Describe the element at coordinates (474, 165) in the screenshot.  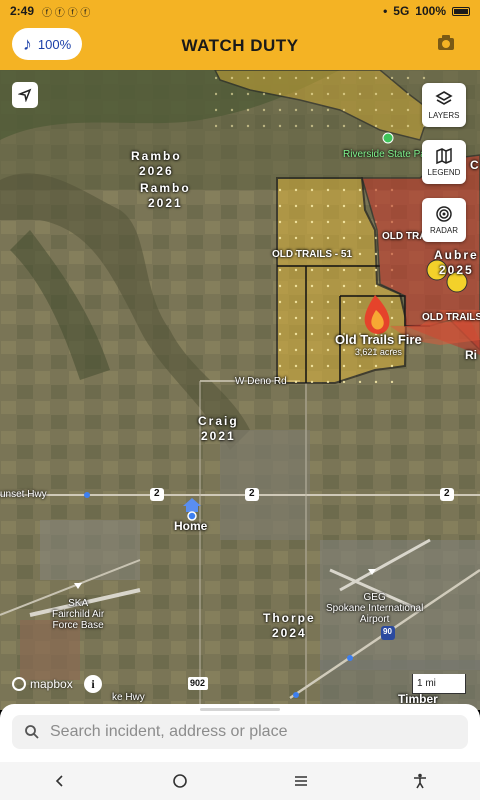
I see `place-label-edge-c: C` at that location.